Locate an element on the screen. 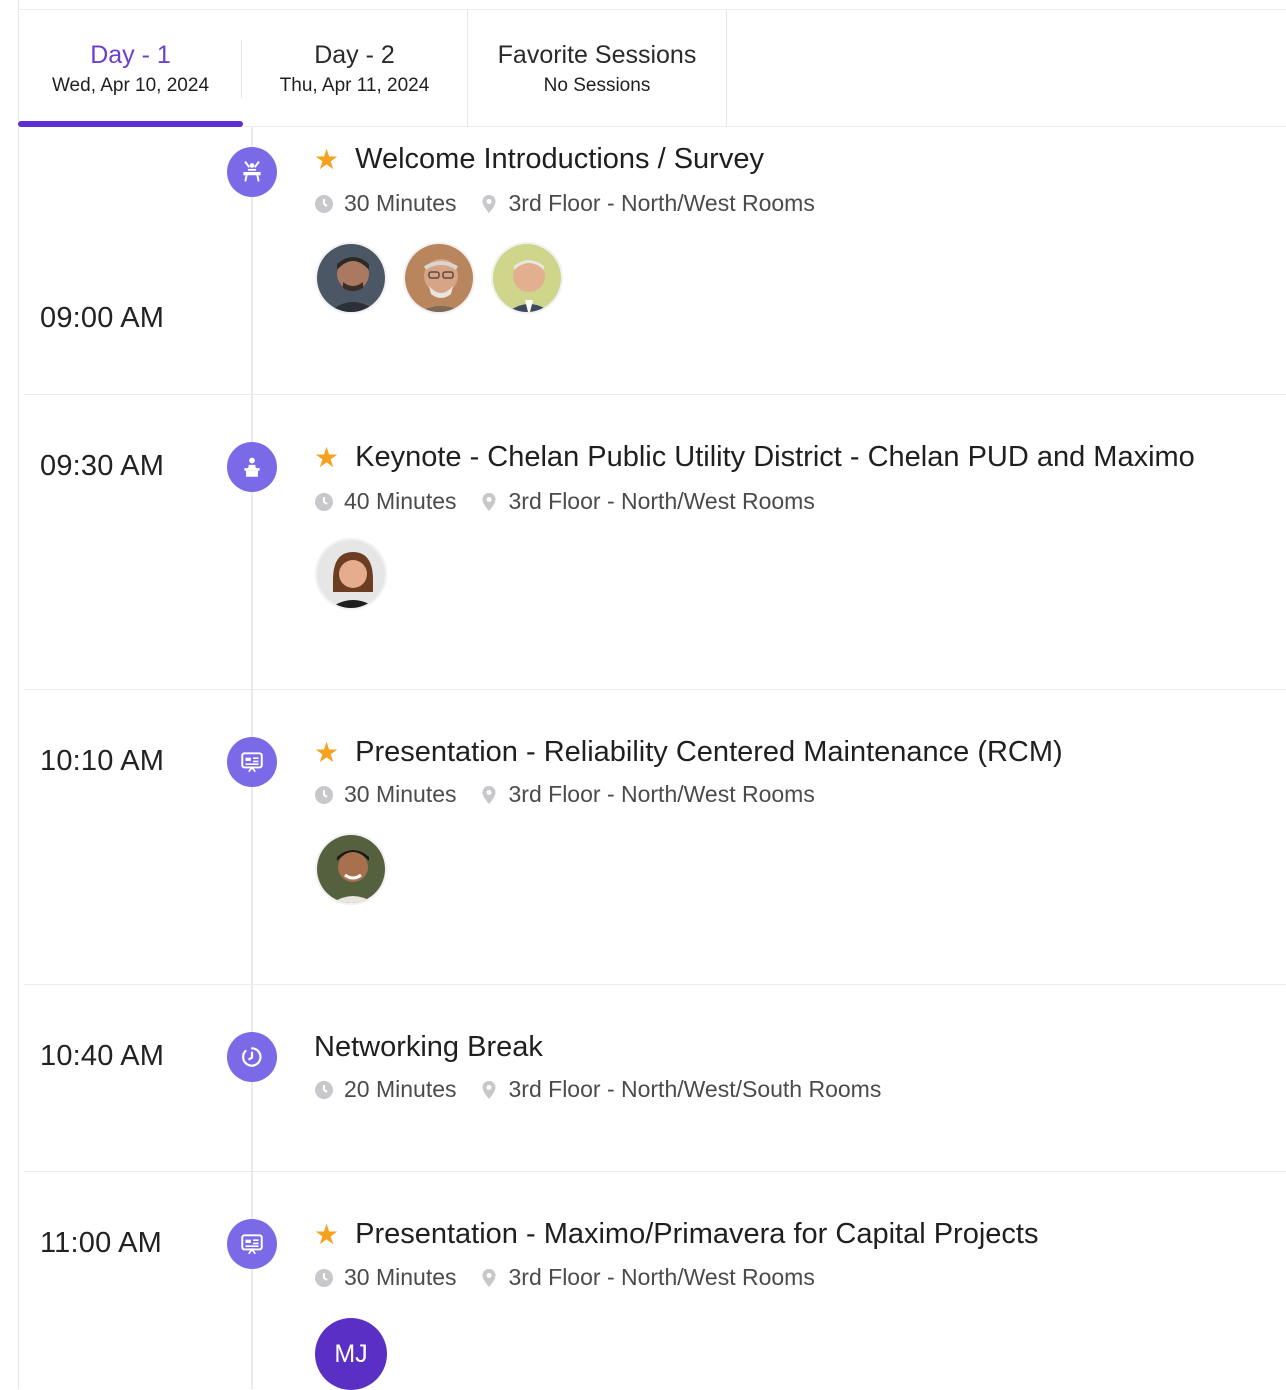  session-time: 09:00 AM is located at coordinates (102, 318).